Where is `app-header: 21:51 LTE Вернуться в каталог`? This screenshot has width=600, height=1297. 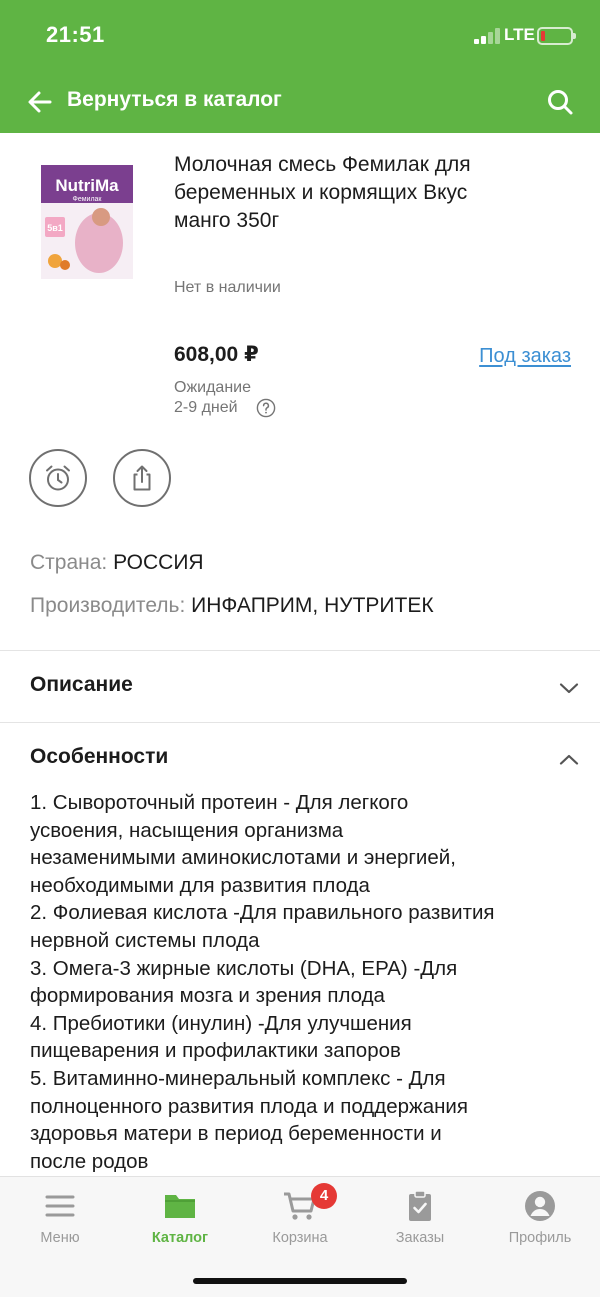
app-header: 21:51 LTE Вернуться в каталог is located at coordinates (300, 66).